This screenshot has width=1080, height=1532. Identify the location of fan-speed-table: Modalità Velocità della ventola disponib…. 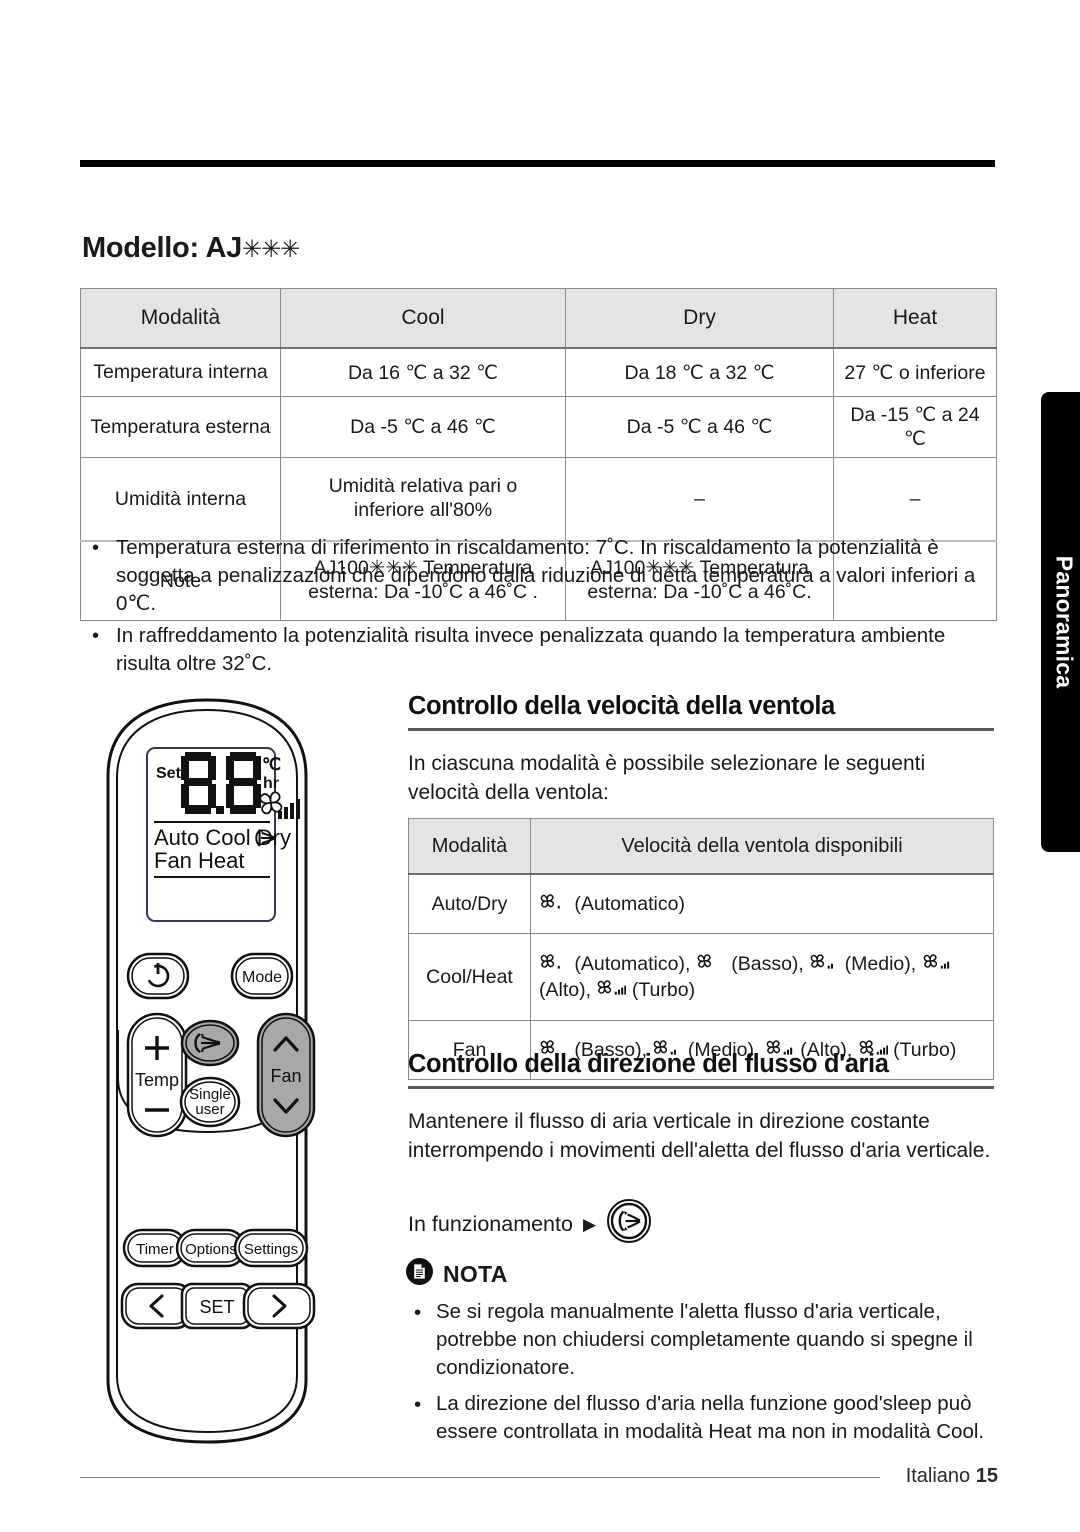
(701, 949).